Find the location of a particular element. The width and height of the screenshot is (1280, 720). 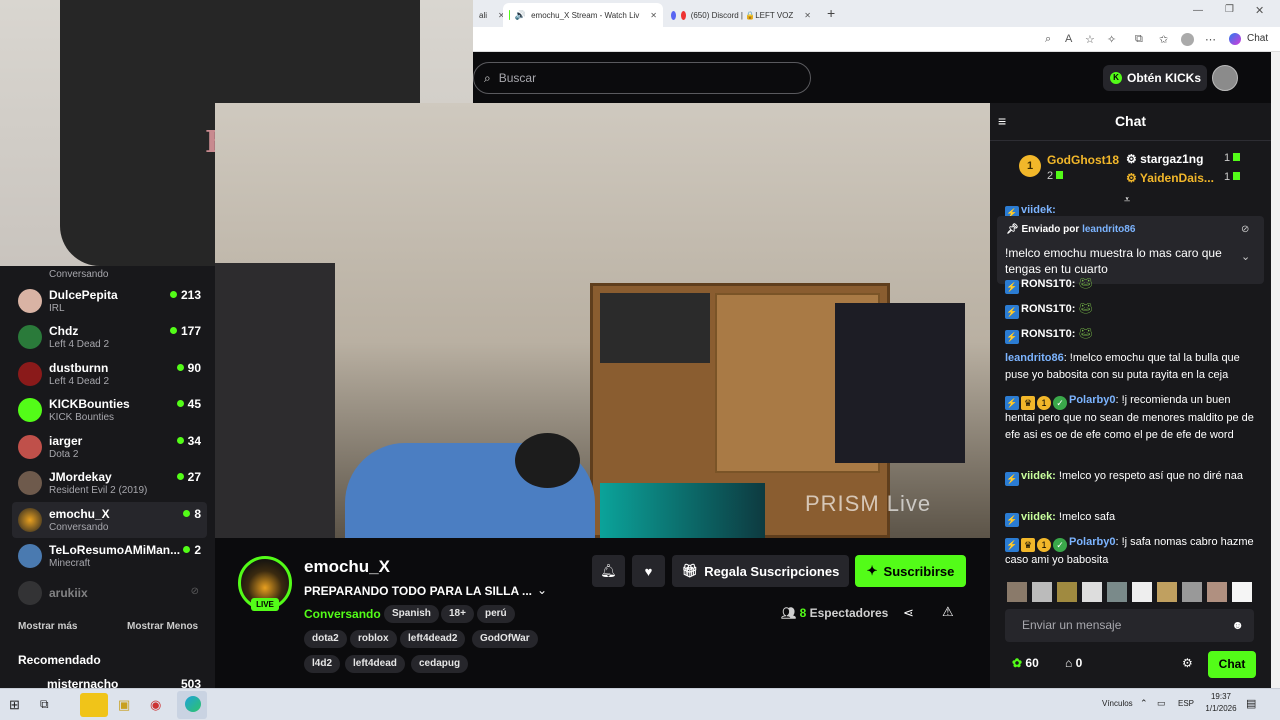

chat-settings-icon: ⚙ is located at coordinates (1187, 663).